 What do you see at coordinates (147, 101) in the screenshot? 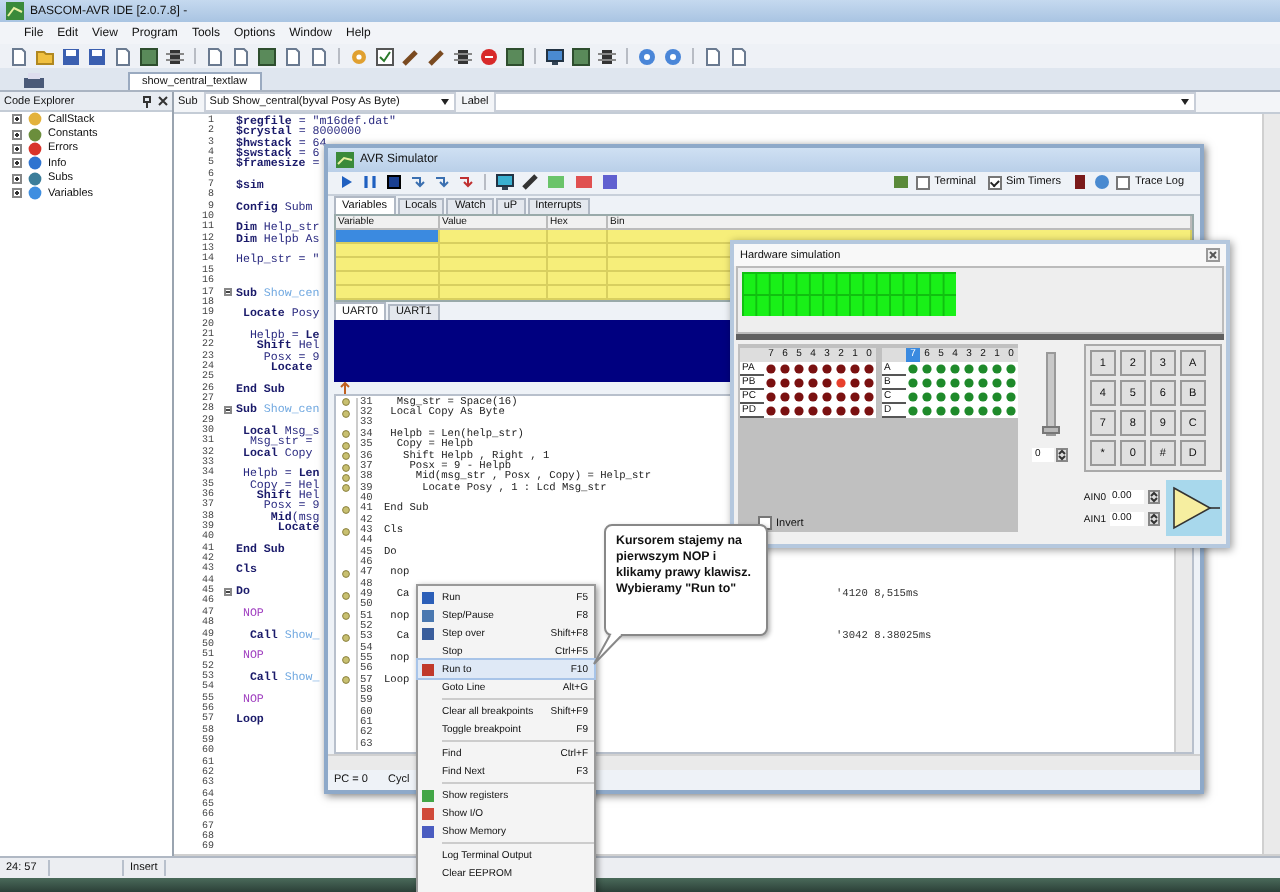
I see `pin-icon` at bounding box center [147, 101].